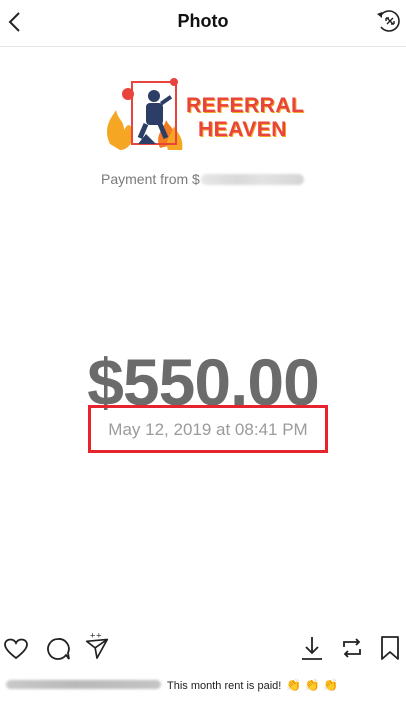 The width and height of the screenshot is (406, 703). I want to click on blurred-sender-name, so click(252, 179).